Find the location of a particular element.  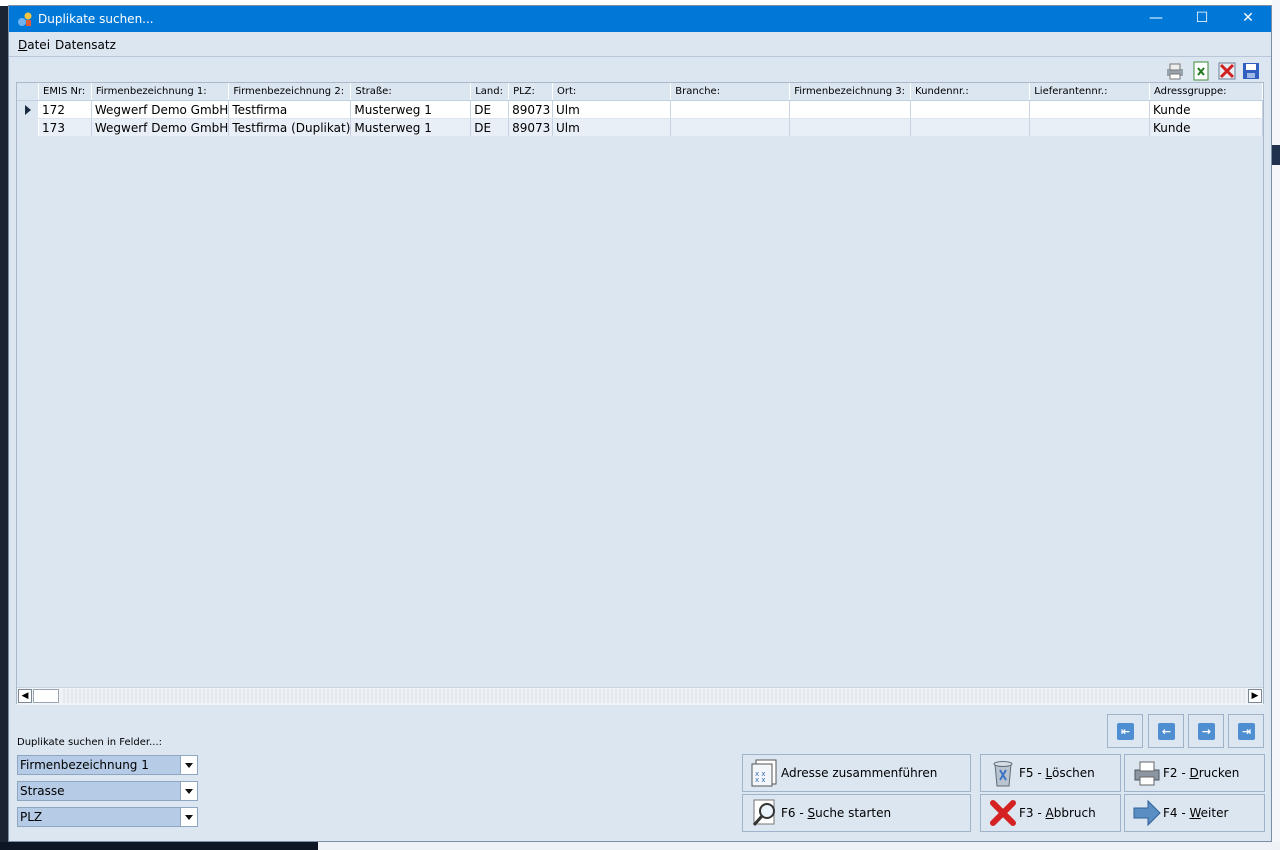

first-record-button: ⇤ is located at coordinates (1125, 731).